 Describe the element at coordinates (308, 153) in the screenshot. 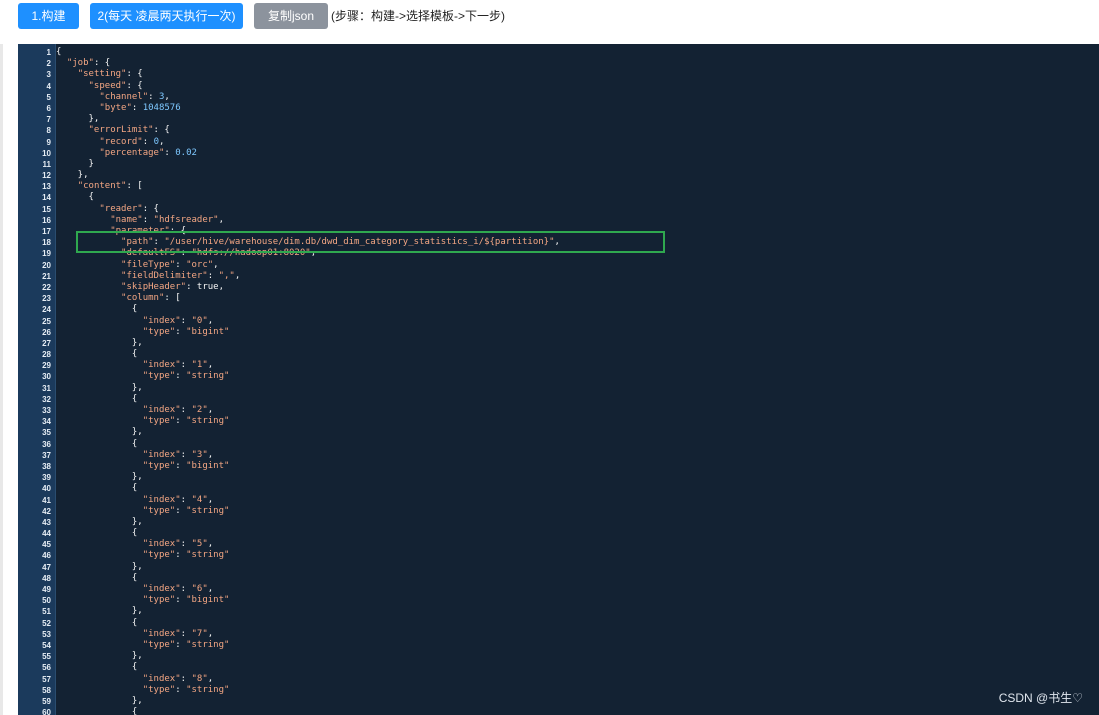

I see `code-line: "percentage": 0.02` at that location.